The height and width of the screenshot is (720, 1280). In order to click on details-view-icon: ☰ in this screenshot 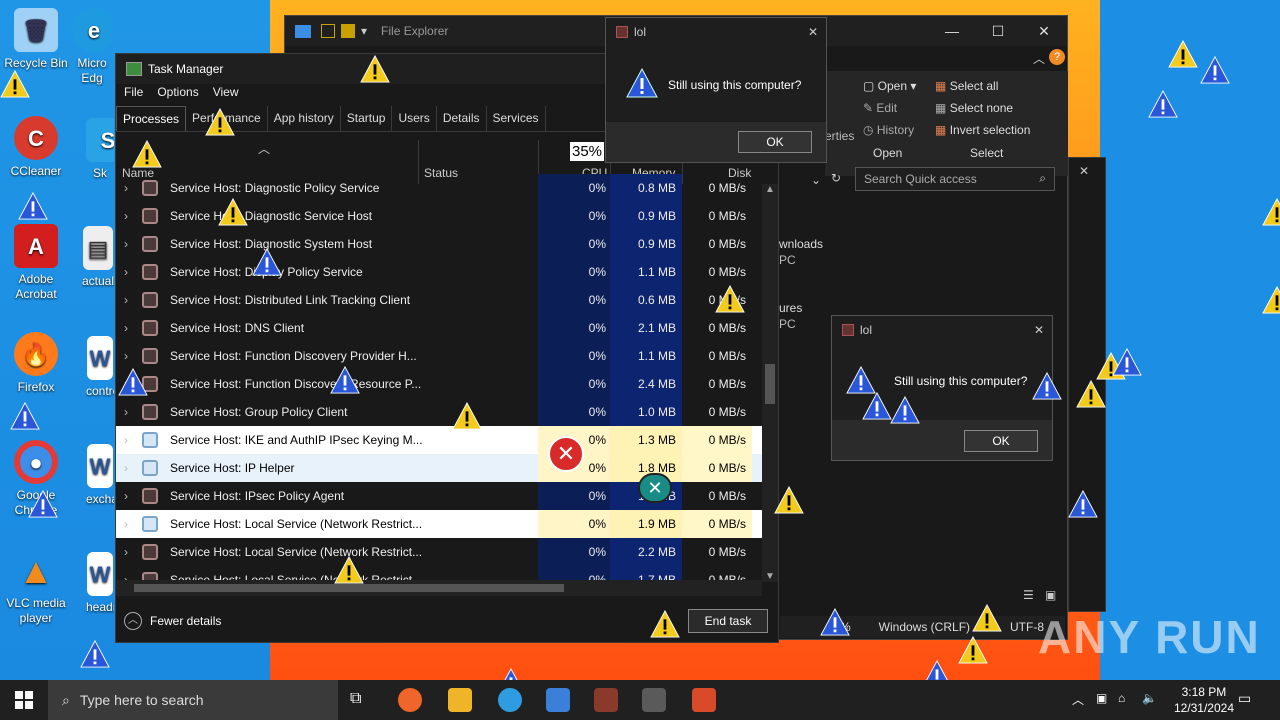, I will do `click(1028, 595)`.